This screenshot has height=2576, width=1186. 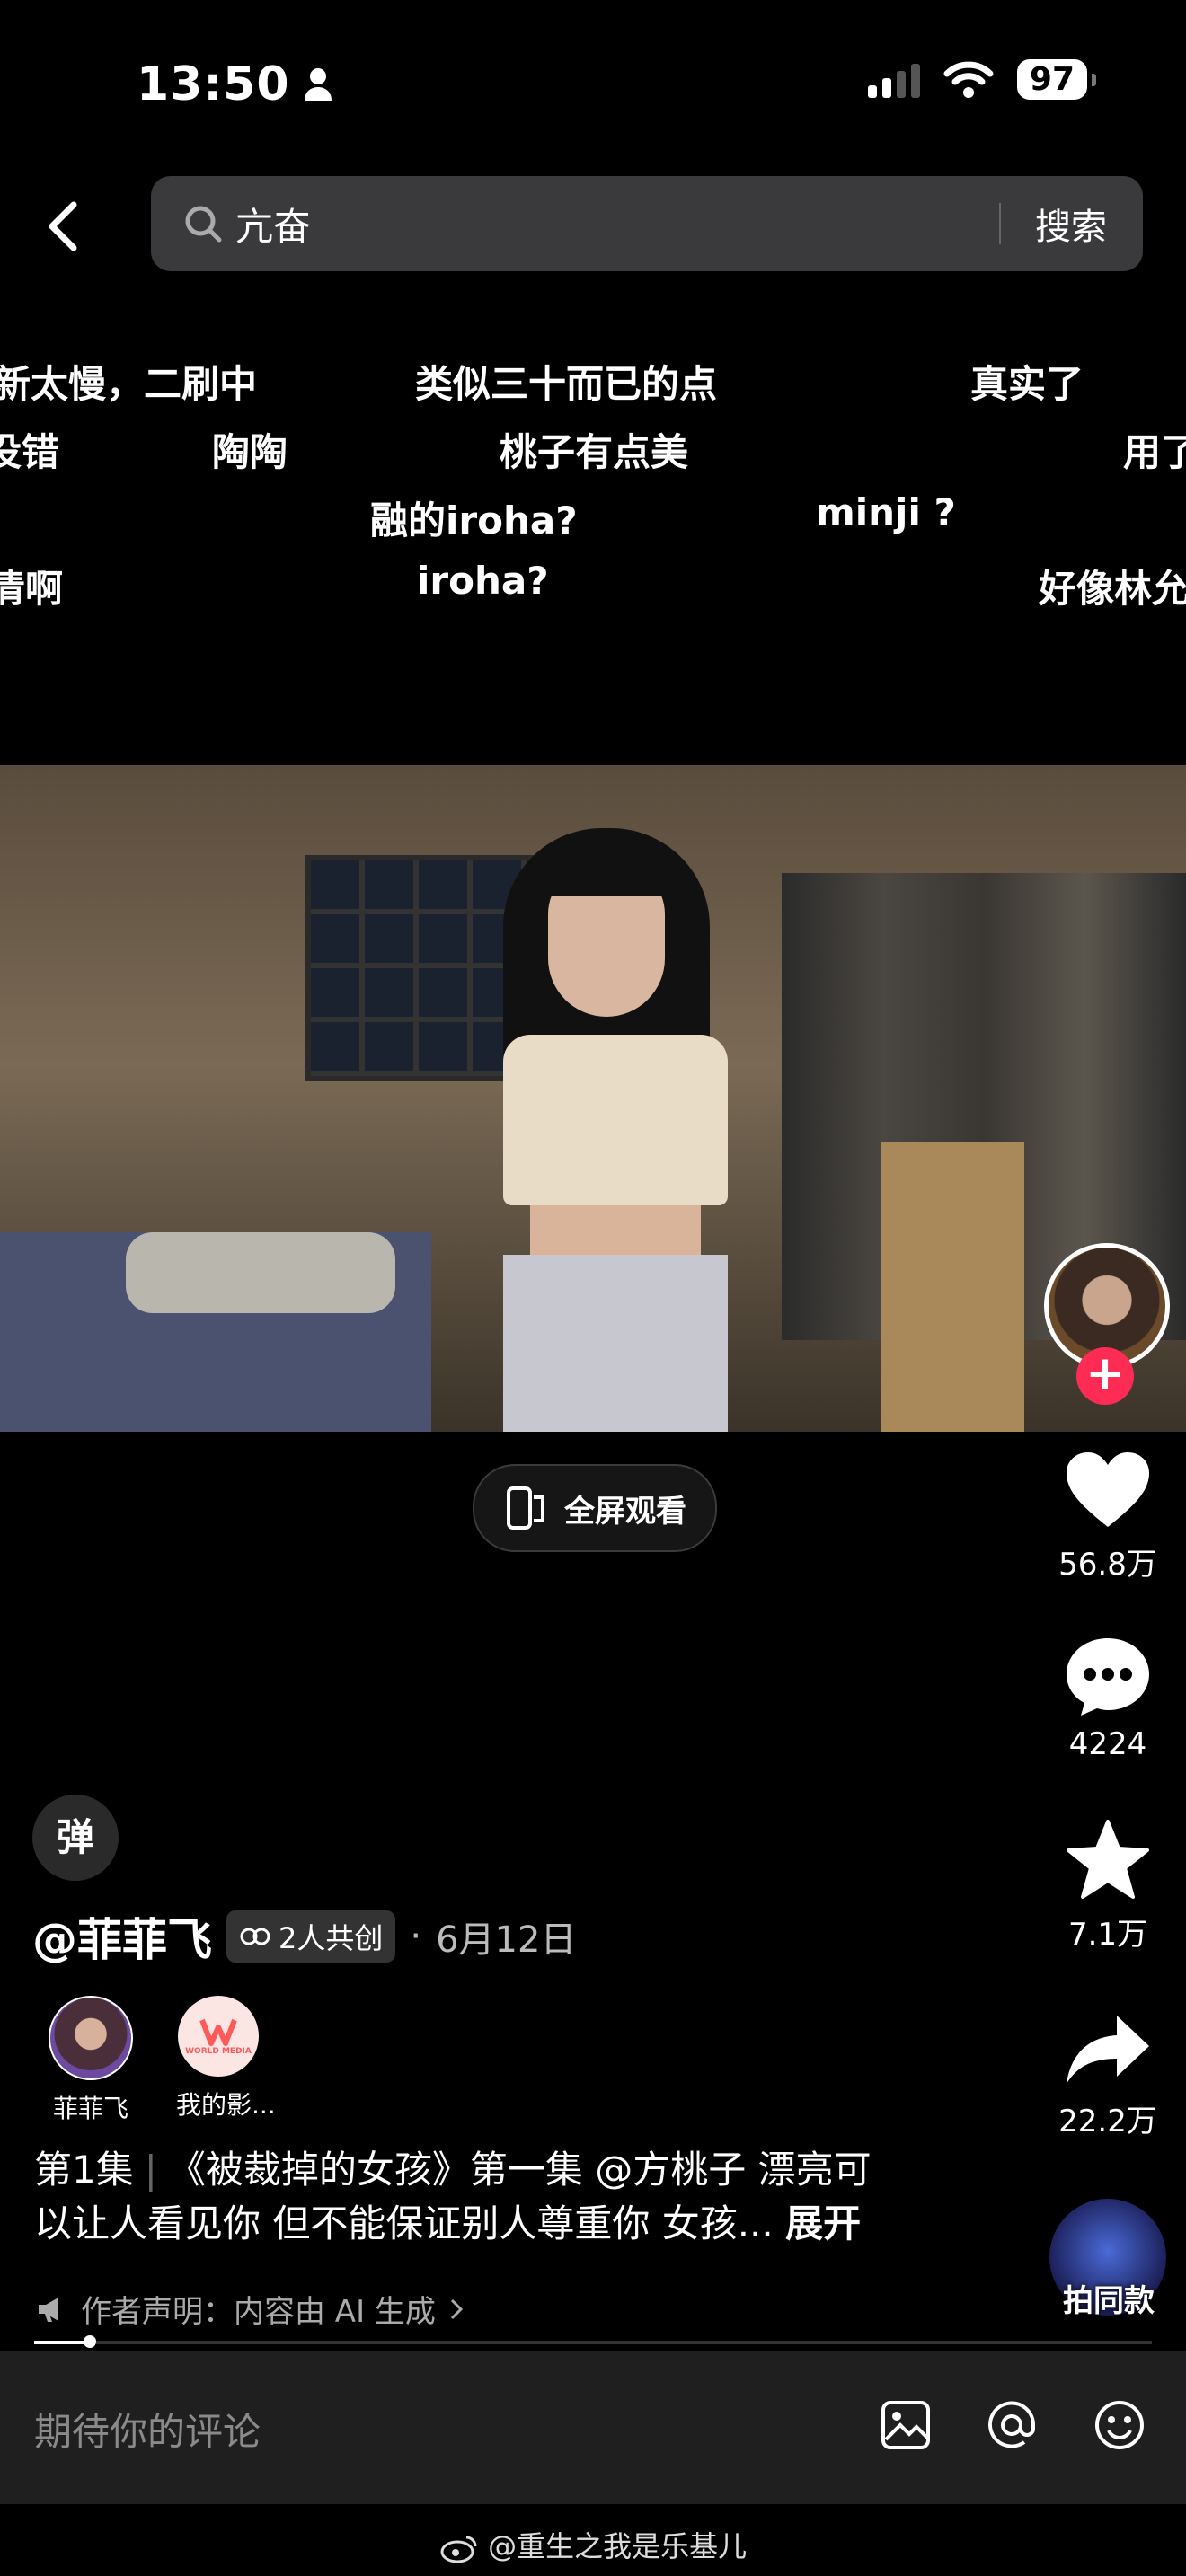 I want to click on cocreator-avatar: WORLD MEDIA, so click(x=218, y=2036).